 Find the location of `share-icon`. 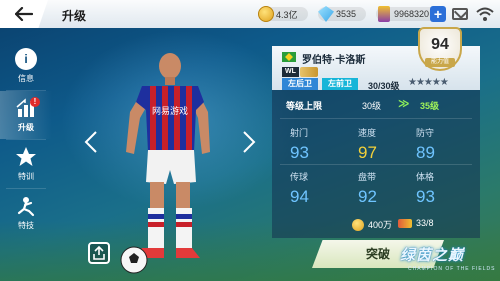

share-icon is located at coordinates (99, 252).